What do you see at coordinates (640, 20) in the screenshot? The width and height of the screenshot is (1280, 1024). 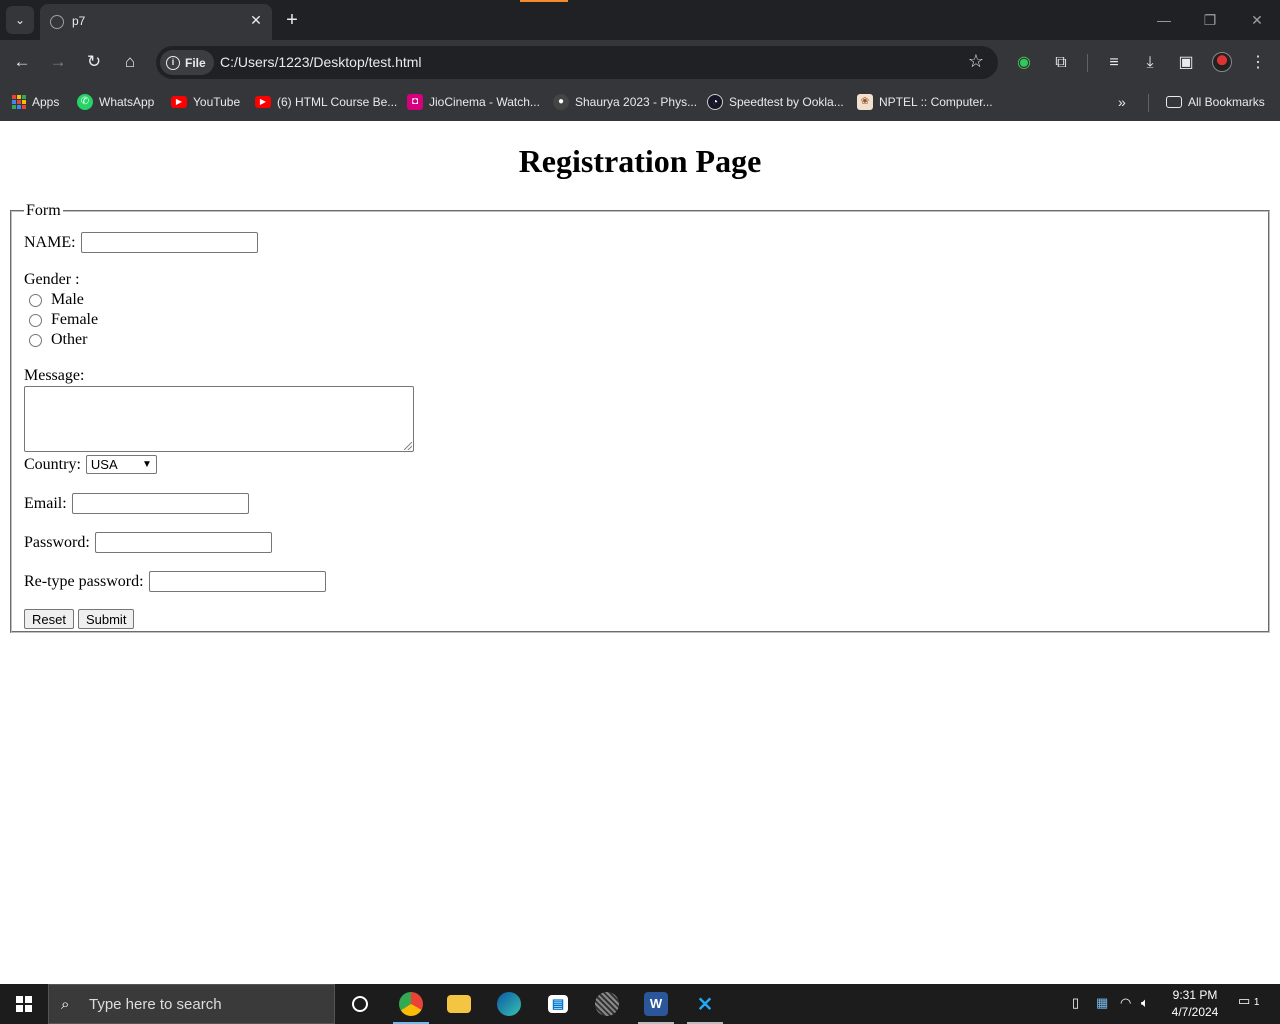 I see `tab-strip: ⌄ p7 ✕ + — ❐ ✕` at bounding box center [640, 20].